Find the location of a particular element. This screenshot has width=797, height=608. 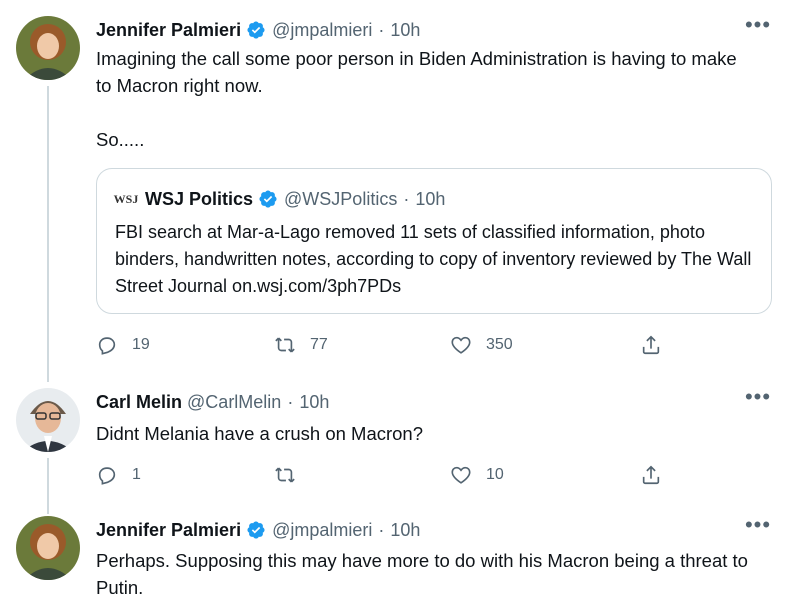

author-name: Carl Melin is located at coordinates (139, 402).